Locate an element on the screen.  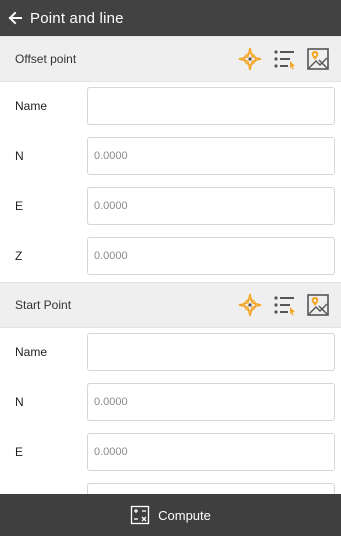
arrow-left-icon is located at coordinates (15, 18).